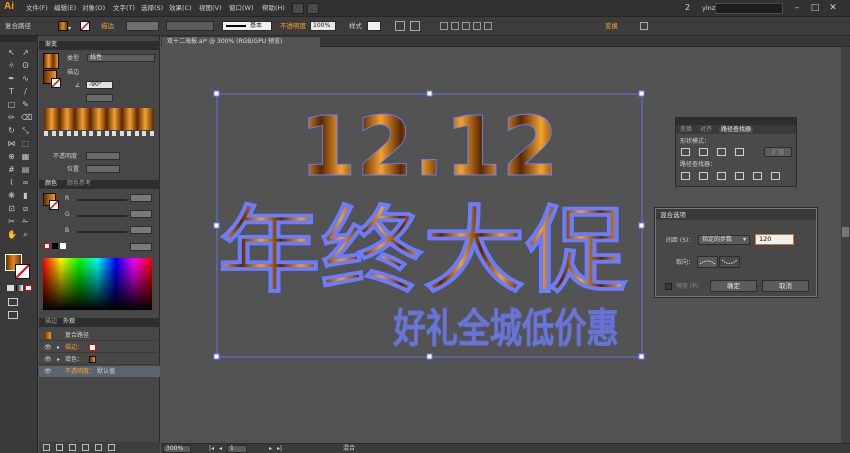 The image size is (850, 453). I want to click on eraser-tool-icon: ⌫, so click(26, 117).